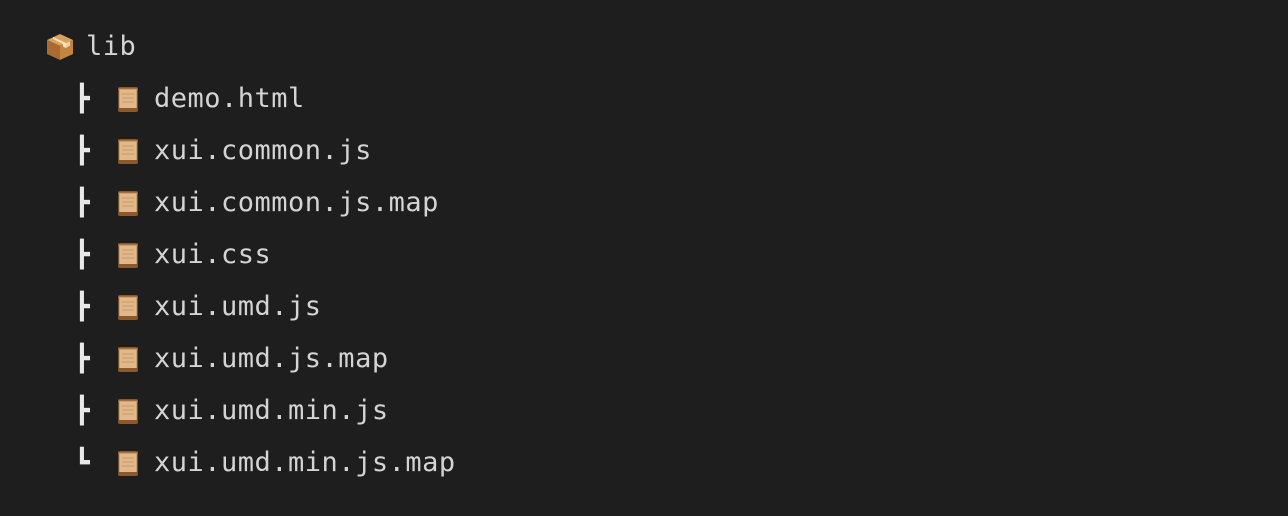  Describe the element at coordinates (271, 358) in the screenshot. I see `file-name: xui.umd.js.map` at that location.